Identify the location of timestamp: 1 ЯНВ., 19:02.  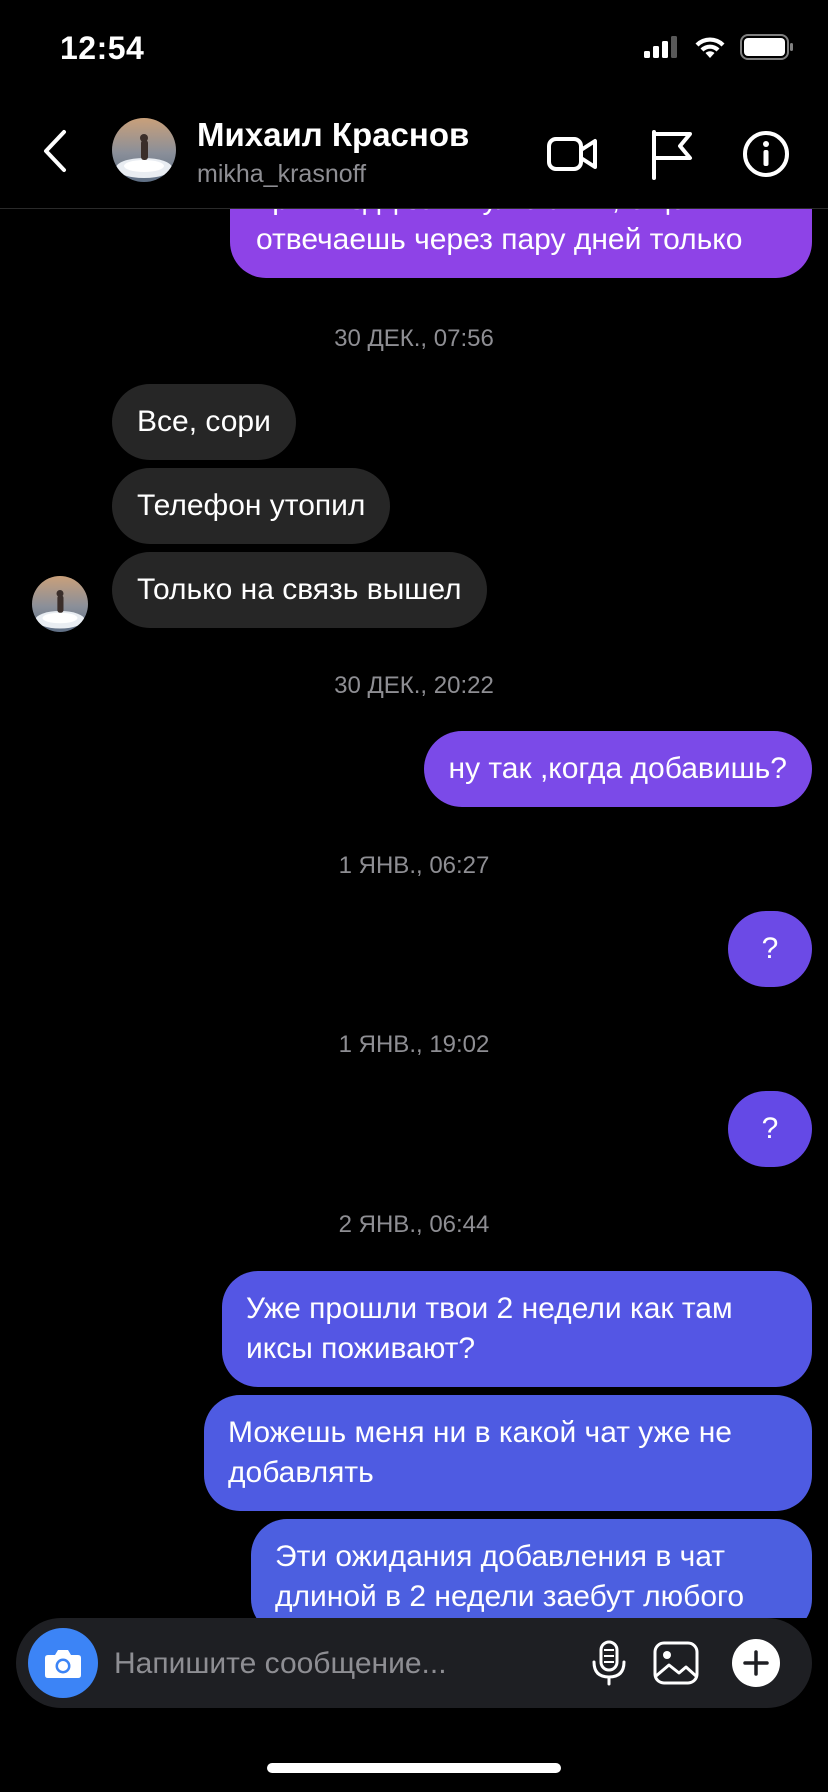
(414, 1044).